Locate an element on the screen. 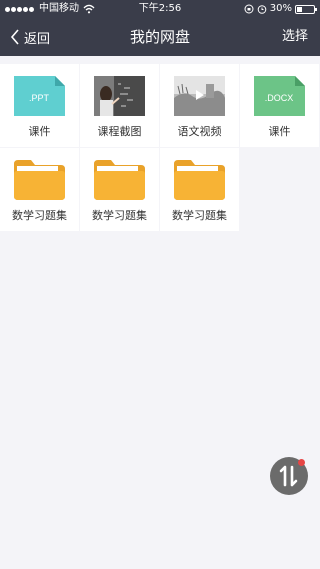  floating-action-button is located at coordinates (289, 476).